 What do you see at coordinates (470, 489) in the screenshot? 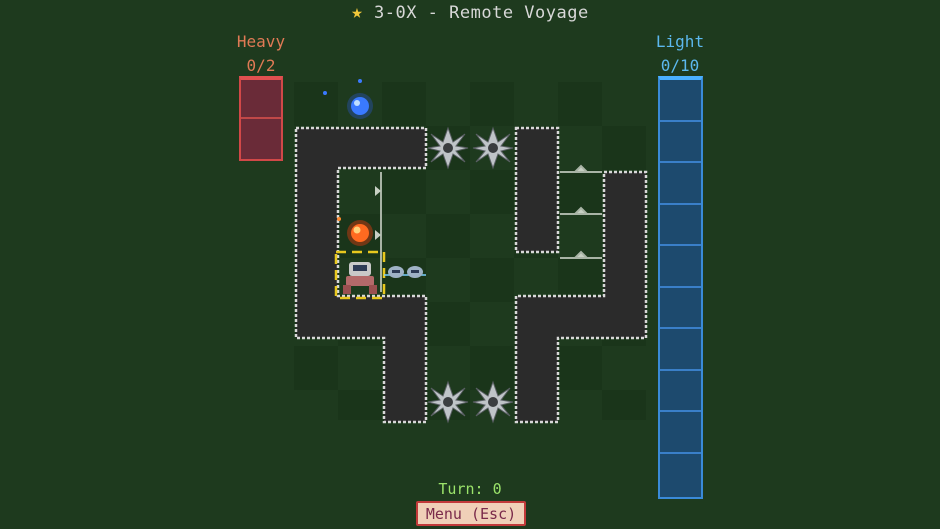
I see `turn-counter: Turn: 0` at bounding box center [470, 489].